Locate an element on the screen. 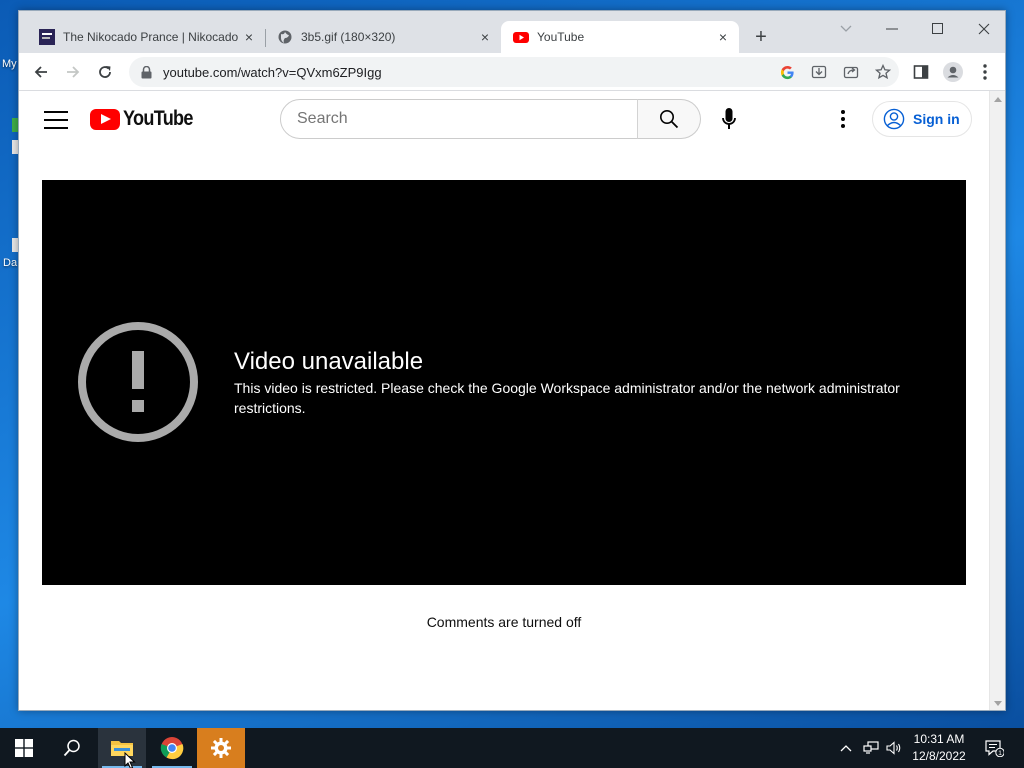  gear-icon is located at coordinates (221, 748).